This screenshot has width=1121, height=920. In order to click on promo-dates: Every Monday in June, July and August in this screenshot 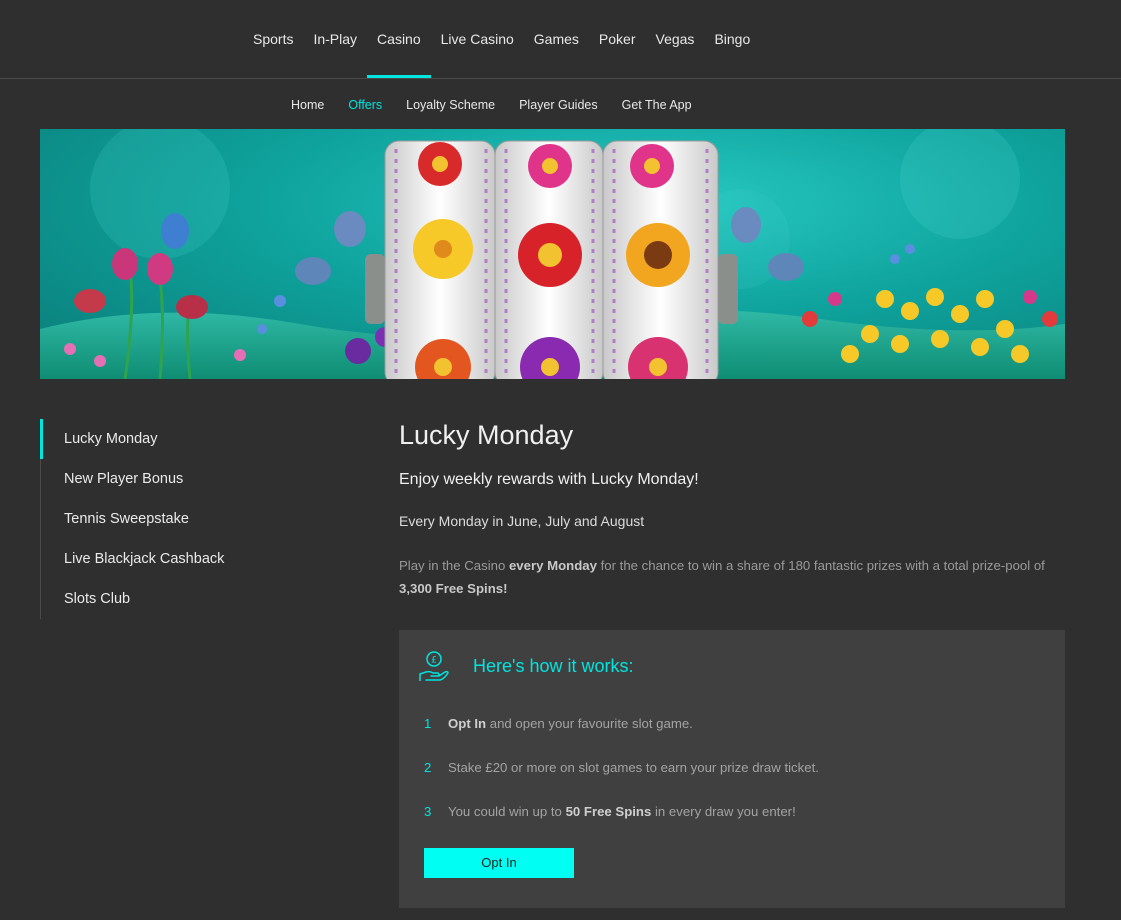, I will do `click(522, 521)`.